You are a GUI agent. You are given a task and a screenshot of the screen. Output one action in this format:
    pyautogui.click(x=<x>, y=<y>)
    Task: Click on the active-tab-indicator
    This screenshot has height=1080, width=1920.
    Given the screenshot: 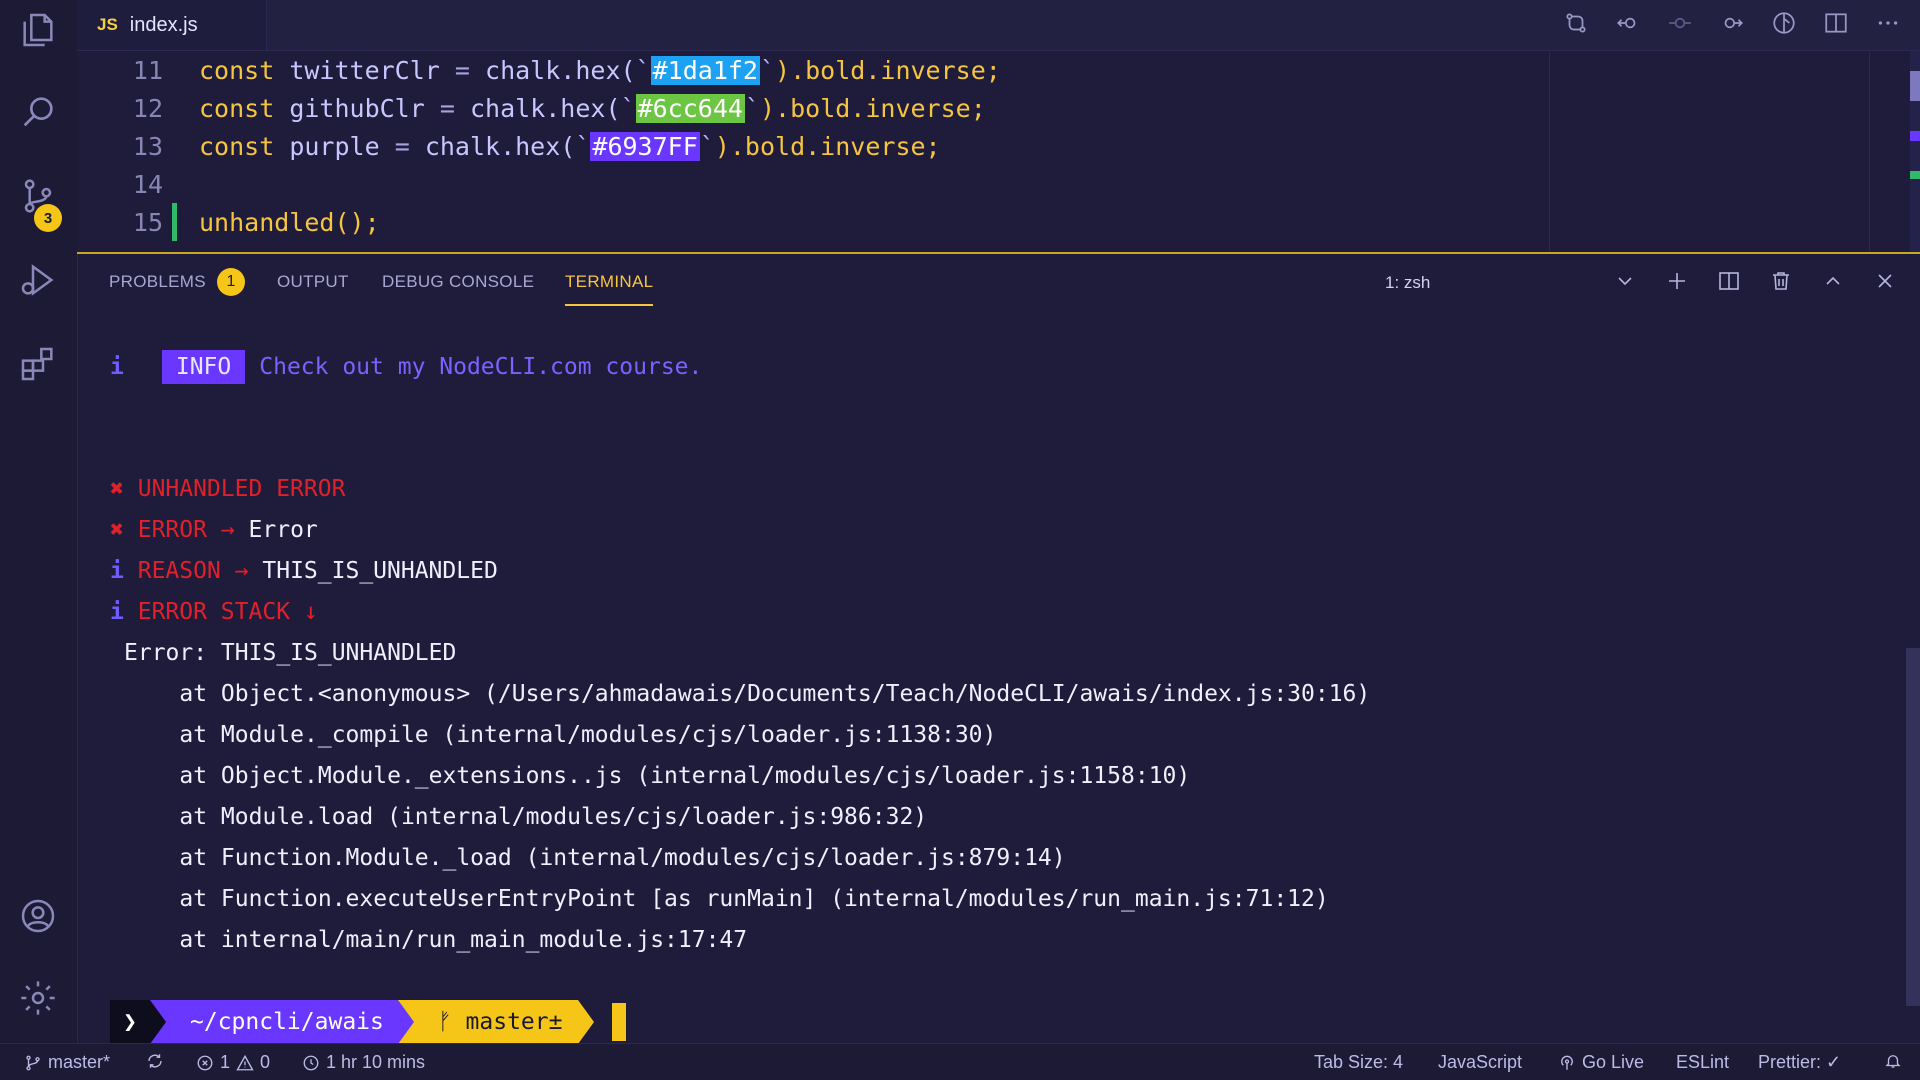 What is the action you would take?
    pyautogui.click(x=609, y=305)
    